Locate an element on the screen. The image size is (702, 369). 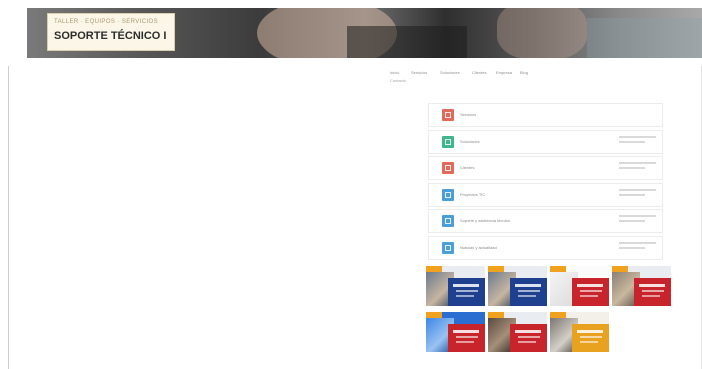
menu-item-clientes: Clientes is located at coordinates (545, 168).